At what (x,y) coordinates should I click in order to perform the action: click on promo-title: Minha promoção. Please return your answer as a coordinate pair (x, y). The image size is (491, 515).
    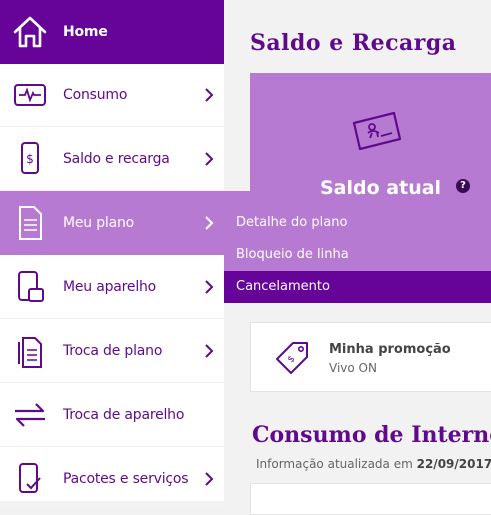
    Looking at the image, I should click on (390, 349).